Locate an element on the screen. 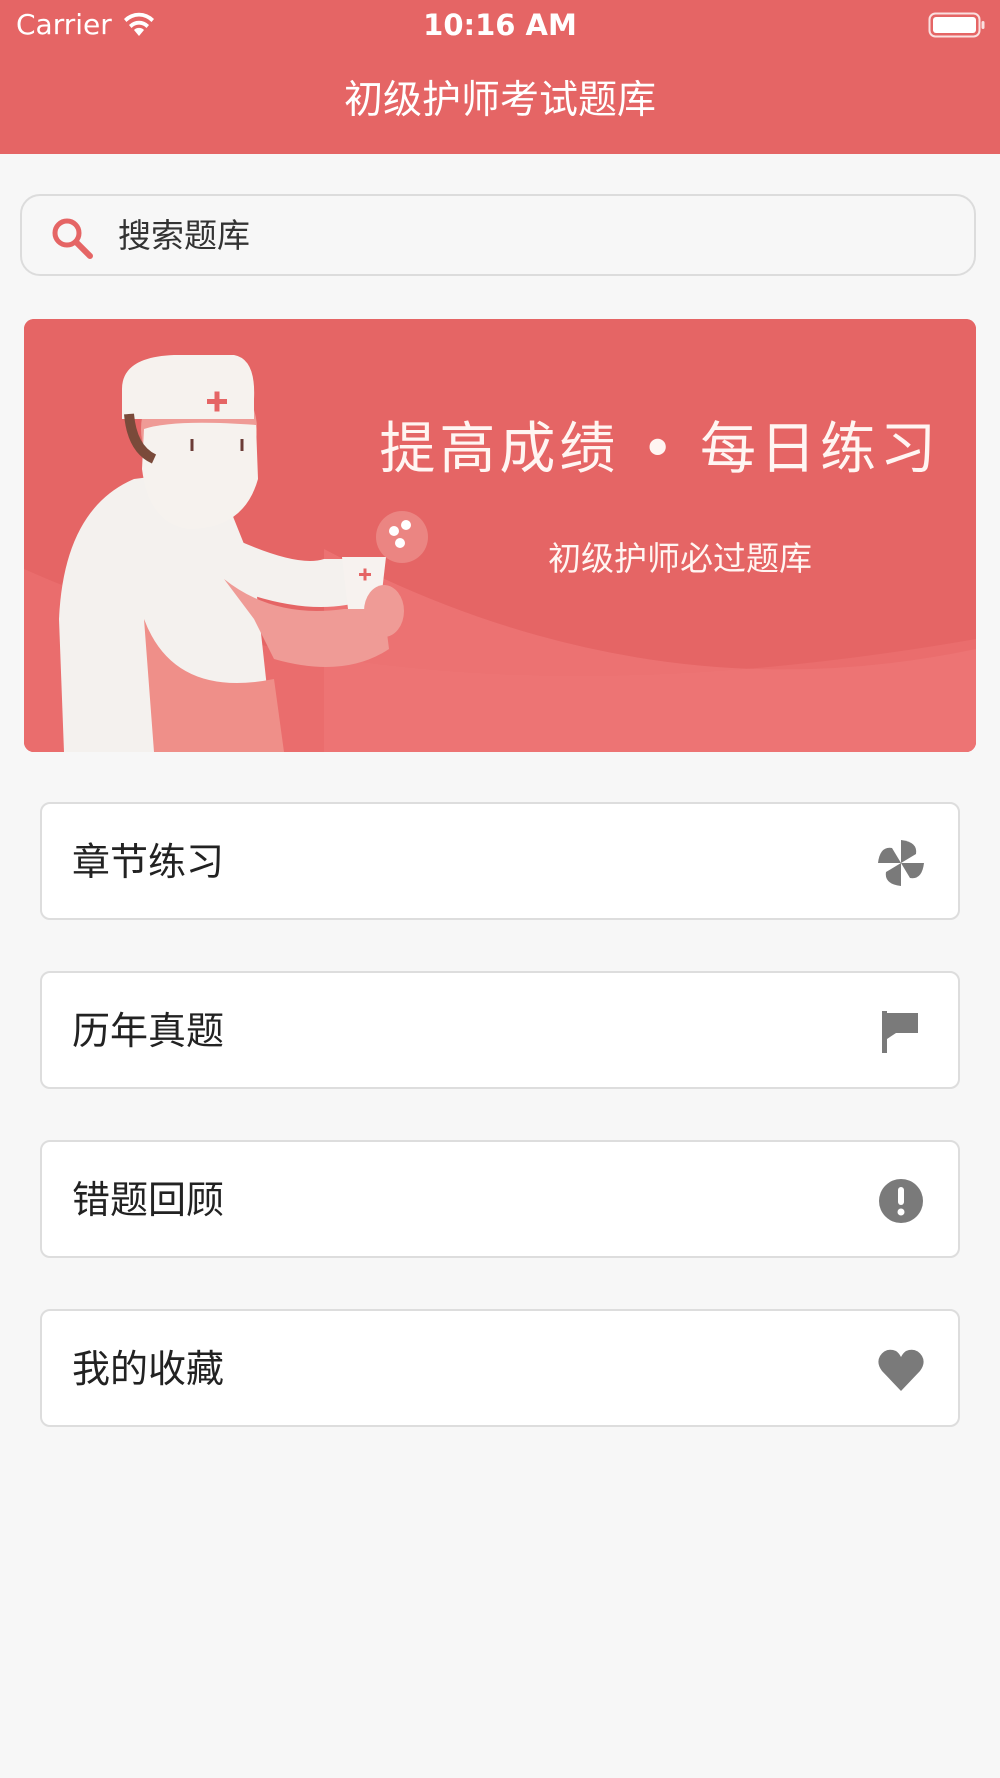 The height and width of the screenshot is (1778, 1000). menu-item-chapter-practice: 章节练习 is located at coordinates (500, 861).